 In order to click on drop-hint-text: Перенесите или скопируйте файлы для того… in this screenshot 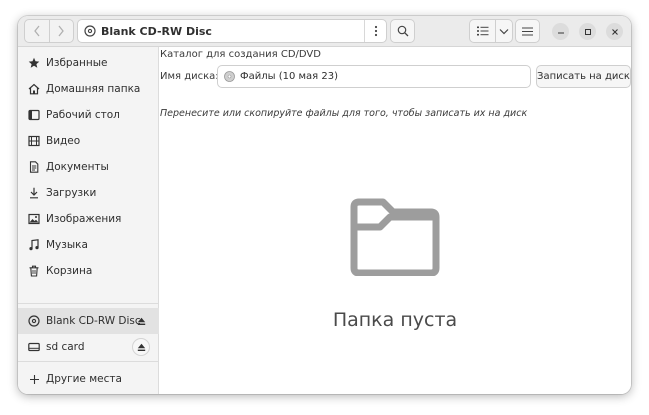, I will do `click(344, 113)`.